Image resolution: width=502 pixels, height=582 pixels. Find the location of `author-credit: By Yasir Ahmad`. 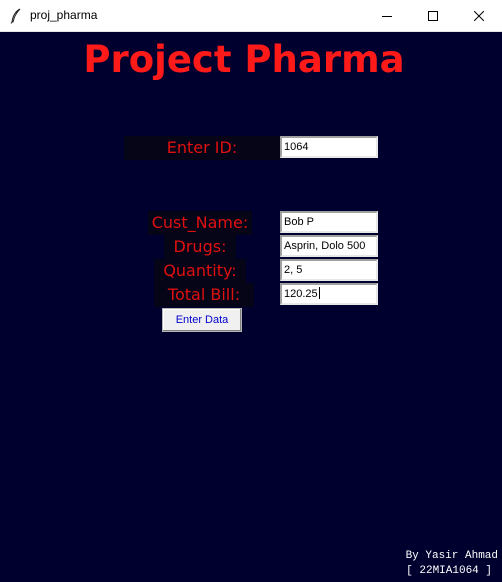

author-credit: By Yasir Ahmad is located at coordinates (451, 556).